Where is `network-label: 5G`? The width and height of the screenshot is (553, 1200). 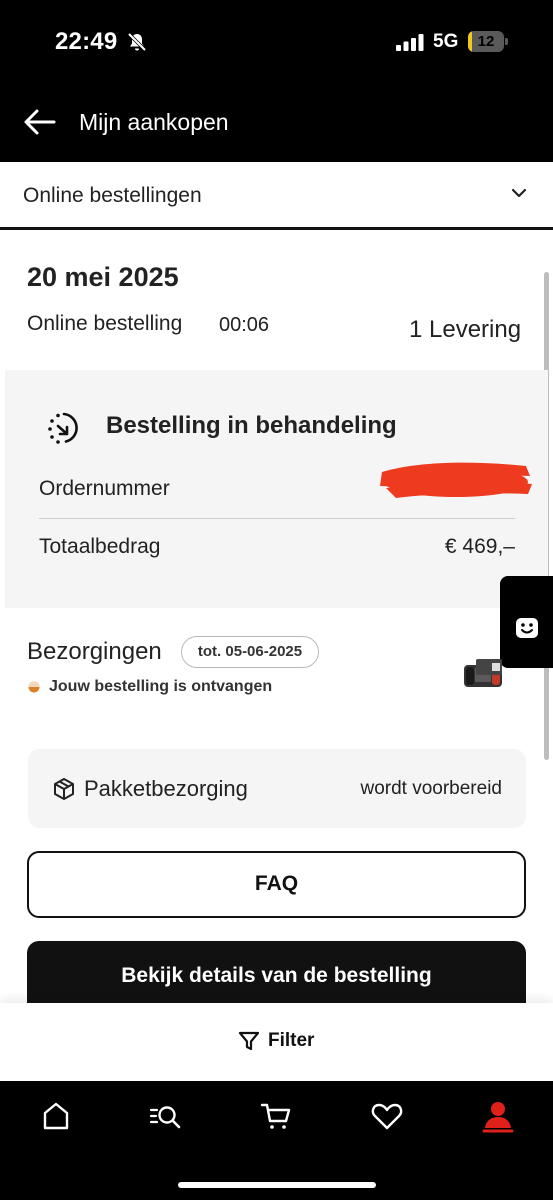
network-label: 5G is located at coordinates (446, 41).